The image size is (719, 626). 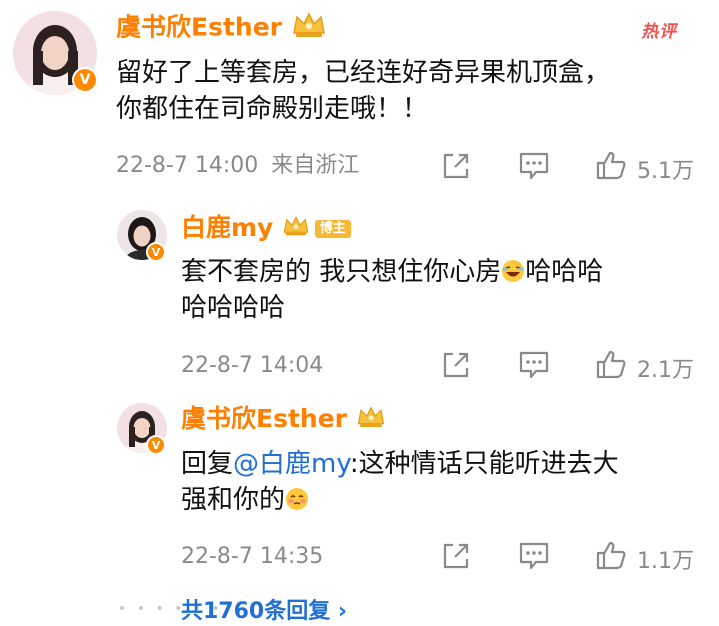 I want to click on author-badge: 博主, so click(x=332, y=229).